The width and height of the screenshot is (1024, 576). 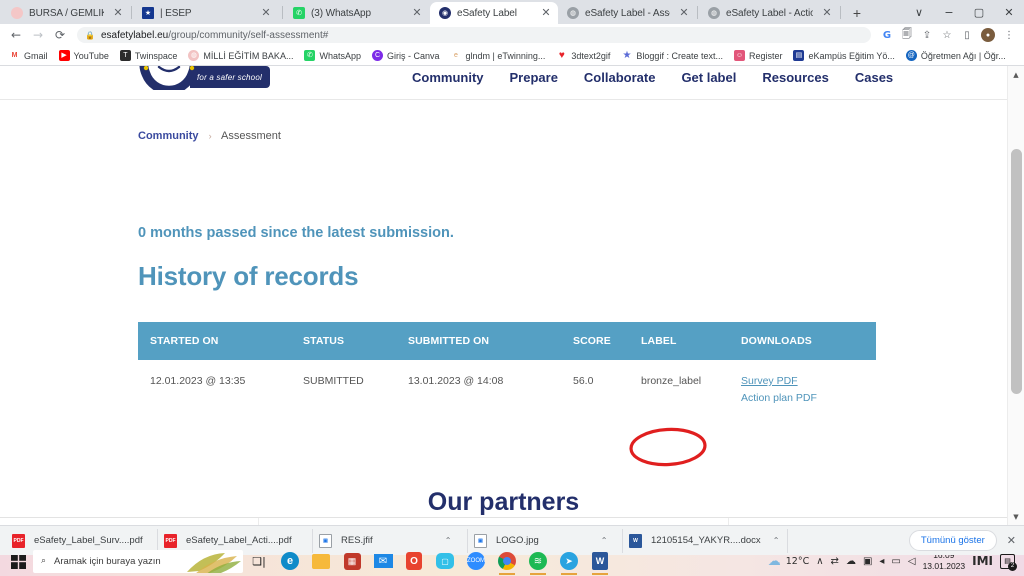 I want to click on page-scrollbar: ▲ ▼, so click(x=1015, y=295).